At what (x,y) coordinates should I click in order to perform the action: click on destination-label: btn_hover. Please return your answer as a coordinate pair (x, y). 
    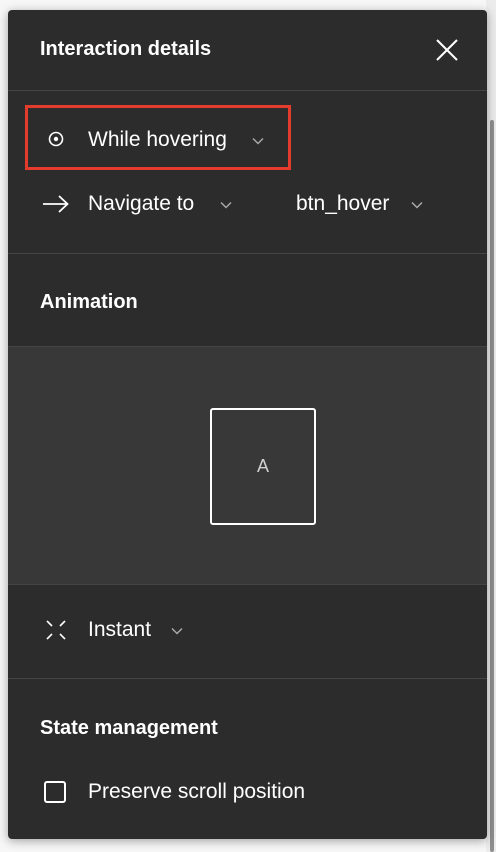
    Looking at the image, I should click on (343, 203).